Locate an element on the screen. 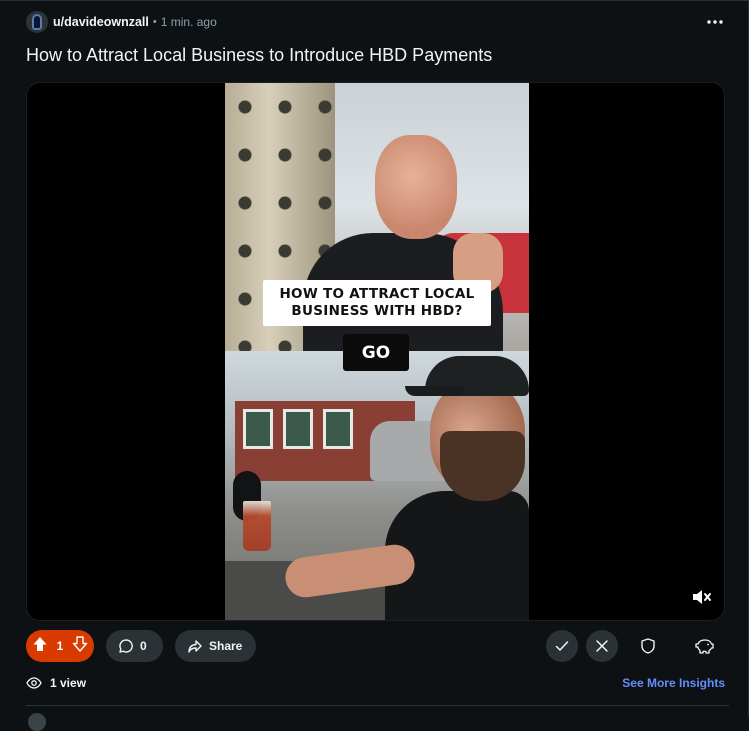 The image size is (749, 731). vote-control: 1 is located at coordinates (60, 646).